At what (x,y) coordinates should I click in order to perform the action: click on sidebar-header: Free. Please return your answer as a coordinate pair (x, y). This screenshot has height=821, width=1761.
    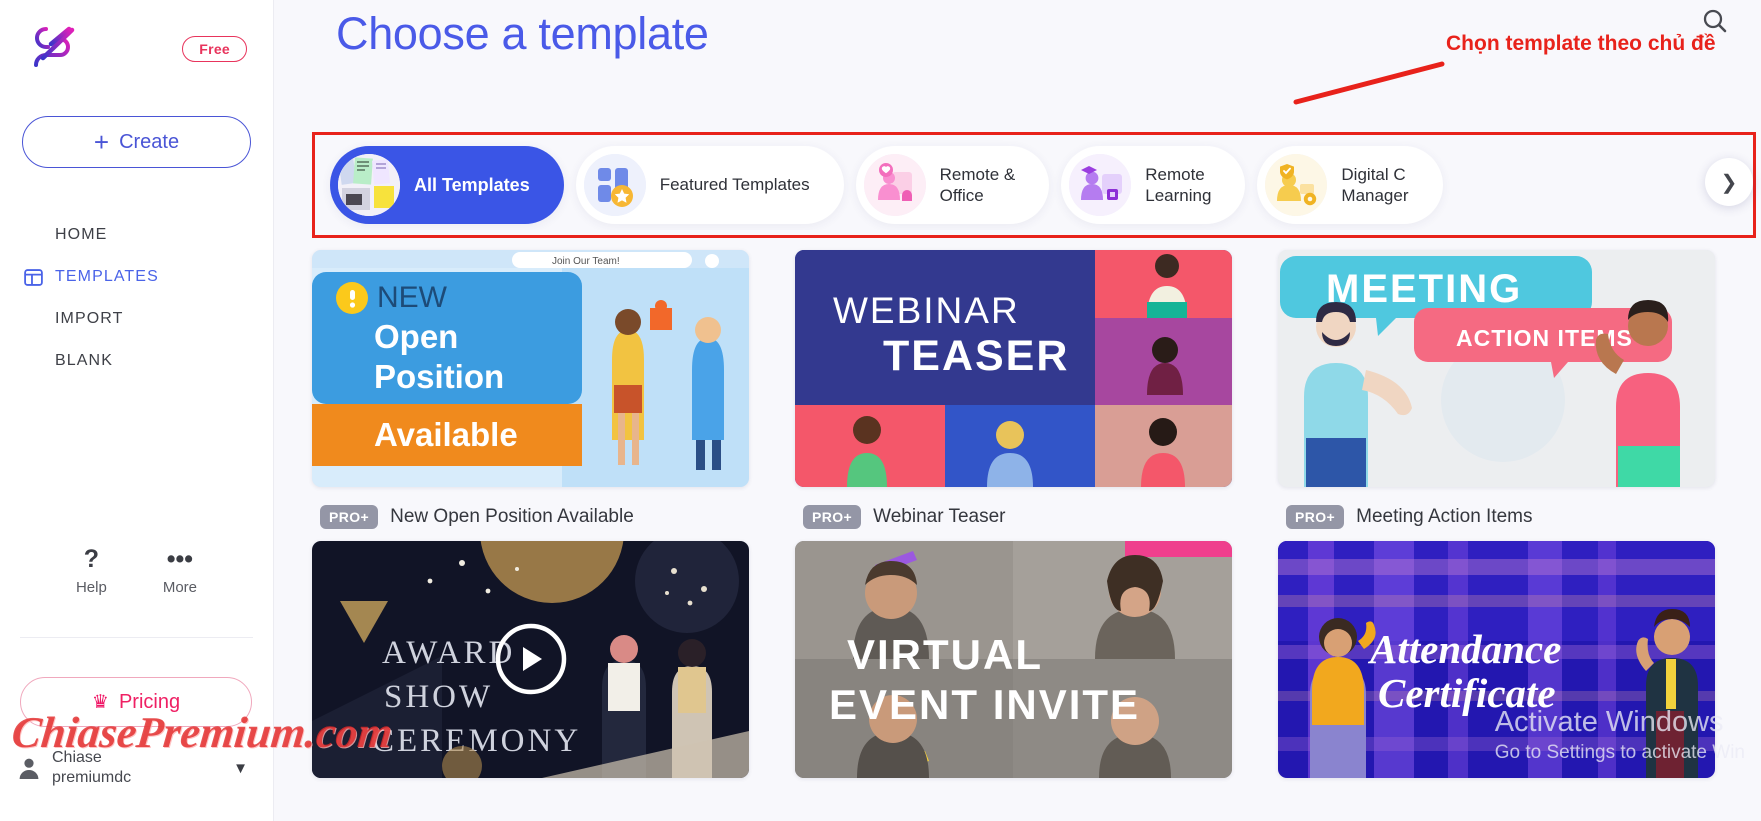
    Looking at the image, I should click on (136, 40).